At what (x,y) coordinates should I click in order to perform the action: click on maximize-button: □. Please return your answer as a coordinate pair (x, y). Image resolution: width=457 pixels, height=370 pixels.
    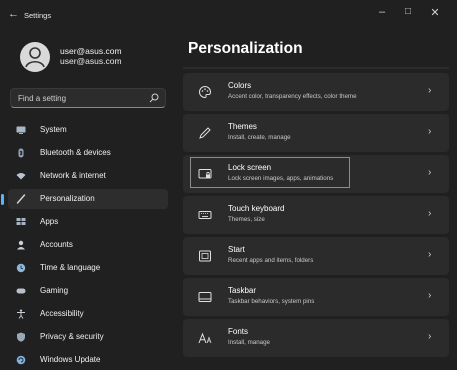
    Looking at the image, I should click on (408, 11).